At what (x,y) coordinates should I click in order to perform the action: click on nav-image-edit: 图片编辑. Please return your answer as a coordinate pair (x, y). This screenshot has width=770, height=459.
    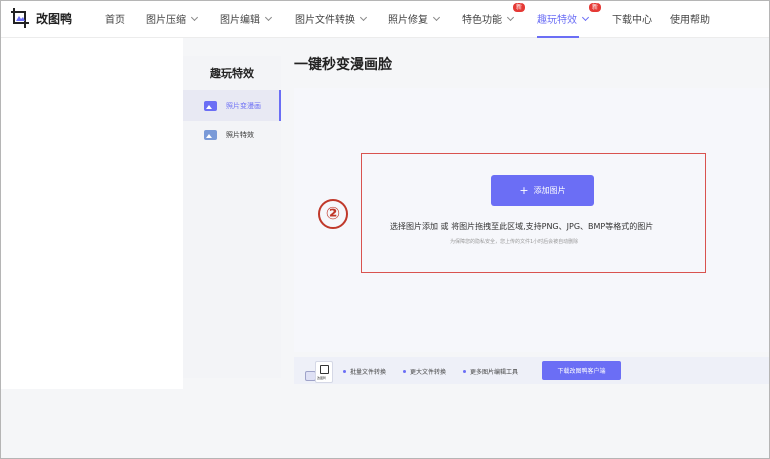
    Looking at the image, I should click on (246, 18).